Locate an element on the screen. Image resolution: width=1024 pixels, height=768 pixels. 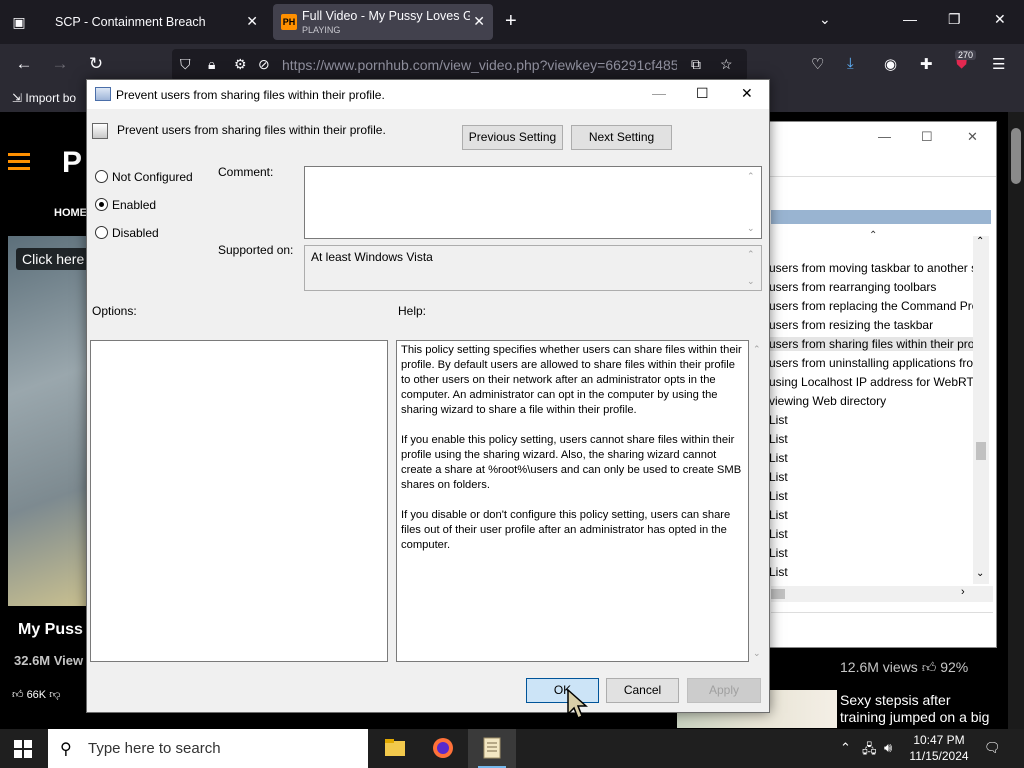
import-bookmarks-link: ⇲ Import bo is located at coordinates (44, 98).